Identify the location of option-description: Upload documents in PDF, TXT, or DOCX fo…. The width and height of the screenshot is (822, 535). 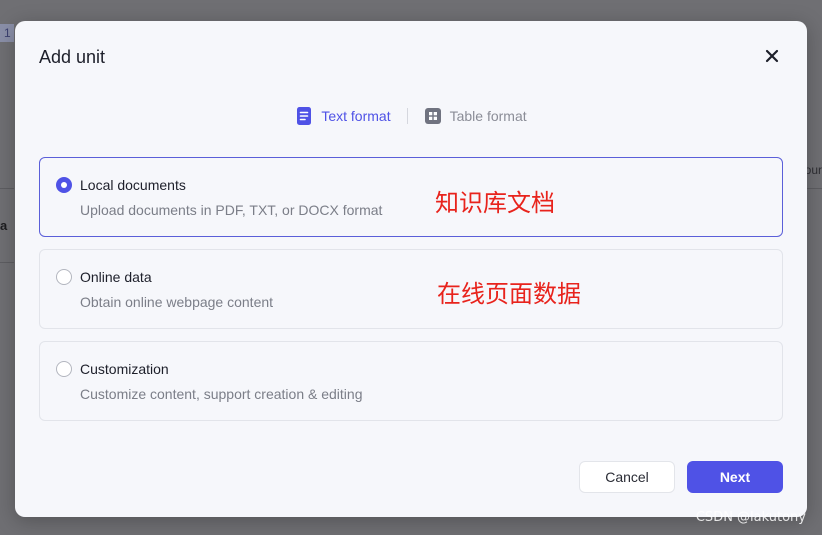
(231, 210).